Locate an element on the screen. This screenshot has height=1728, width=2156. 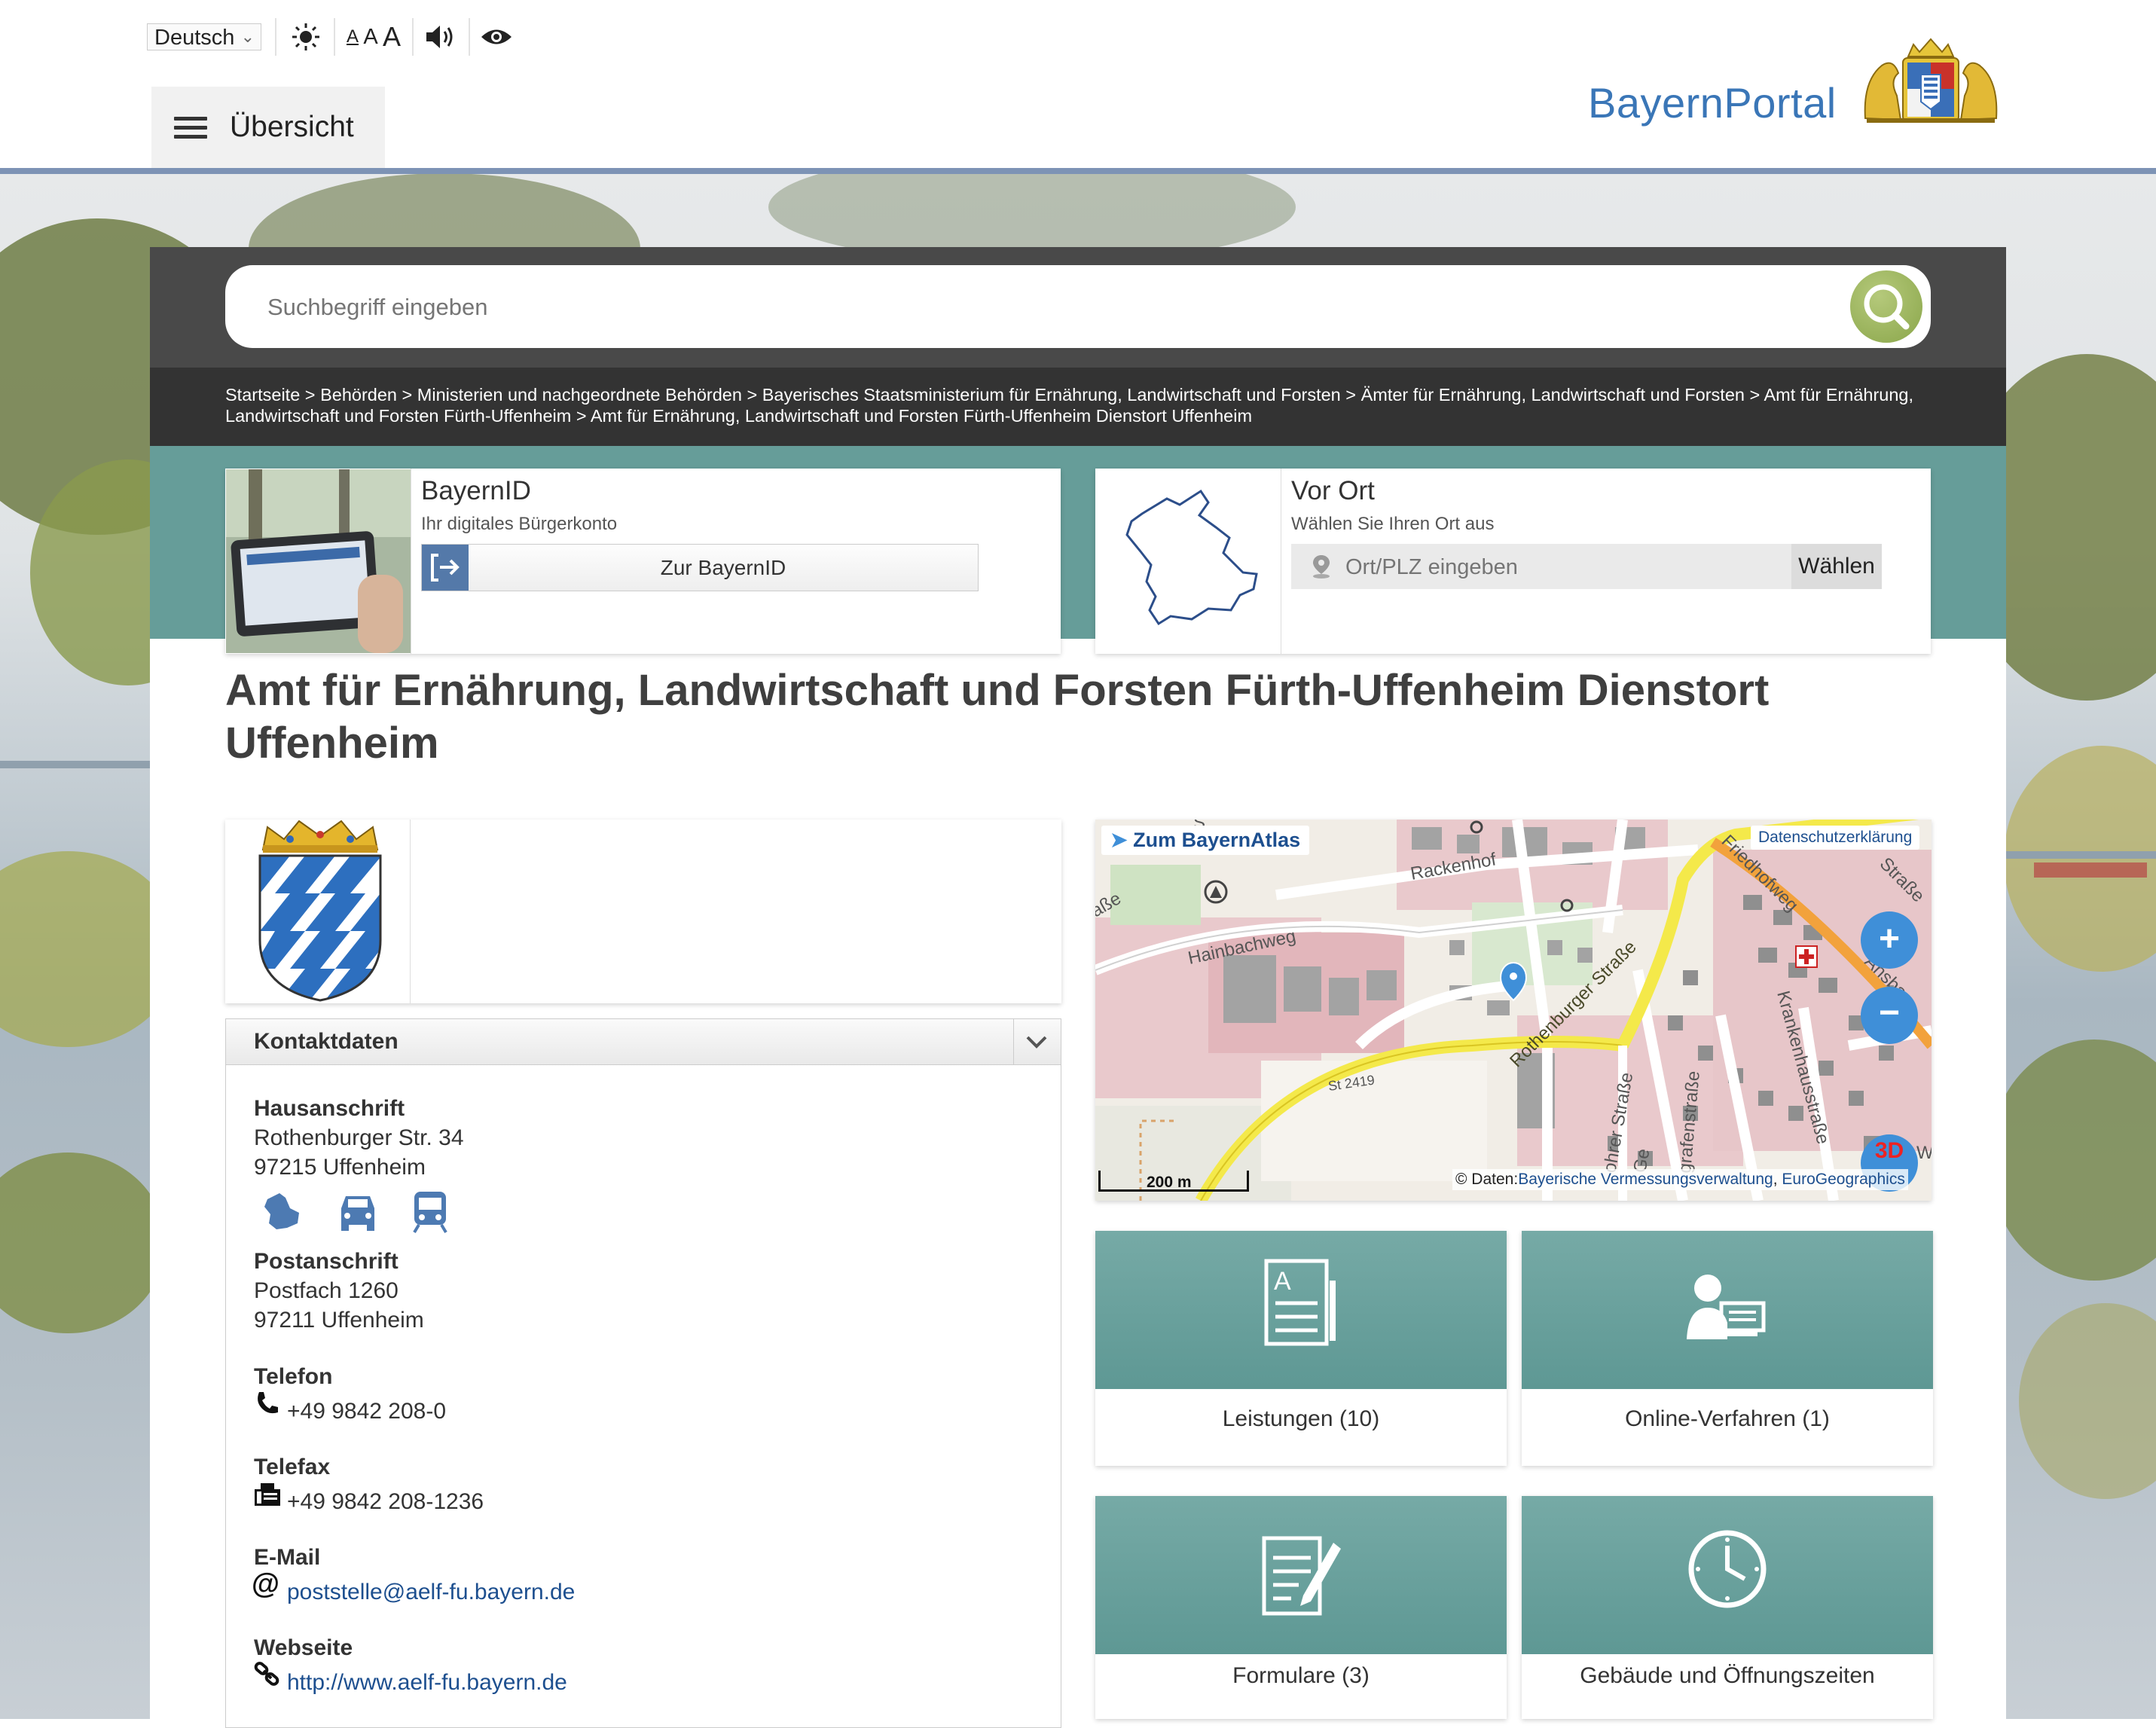
bayernid-subtitle: Ihr digitales Bürgerkonto is located at coordinates (519, 524).